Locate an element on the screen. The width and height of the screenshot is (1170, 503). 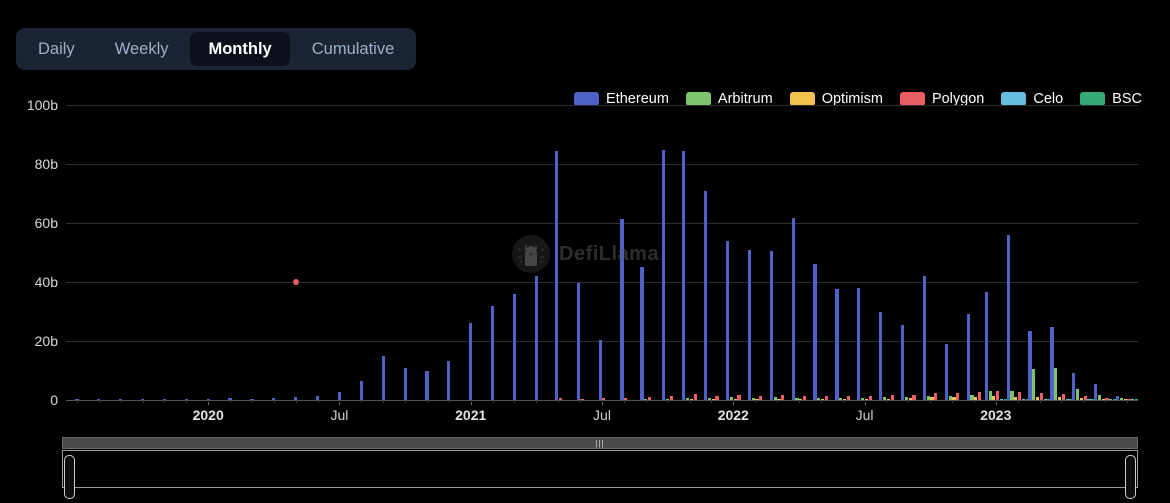
datazoom-track: ||| is located at coordinates (600, 443).